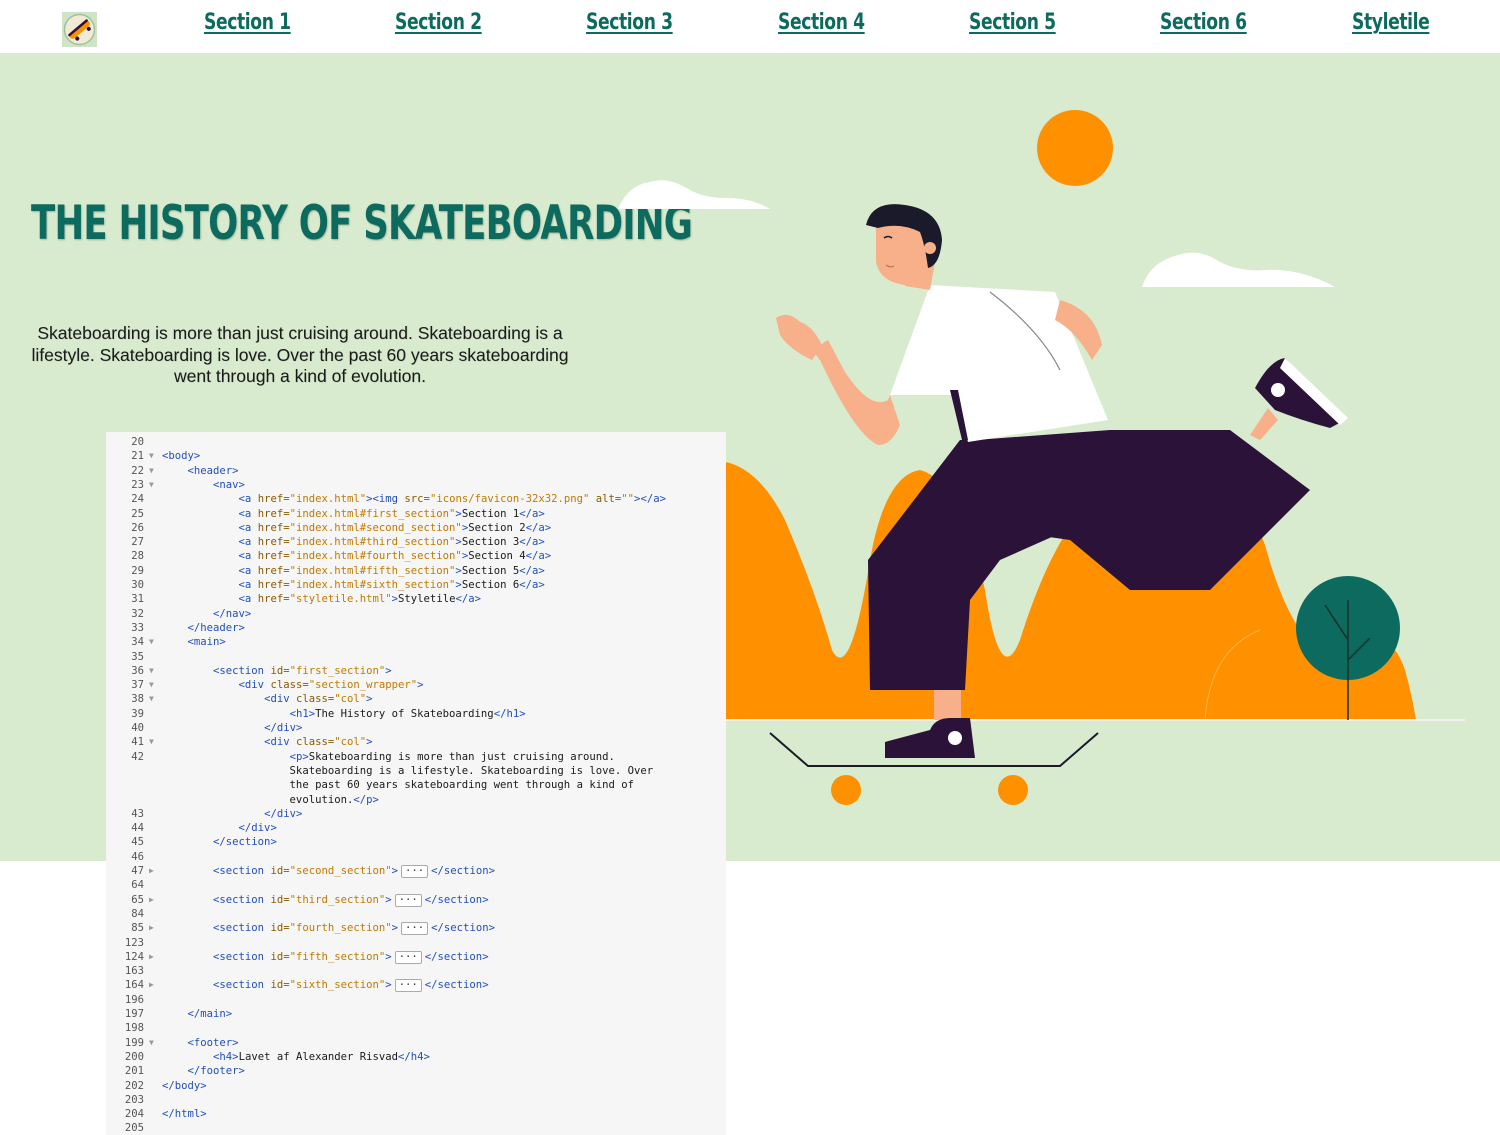  Describe the element at coordinates (181, 456) in the screenshot. I see `code-text: <body>` at that location.